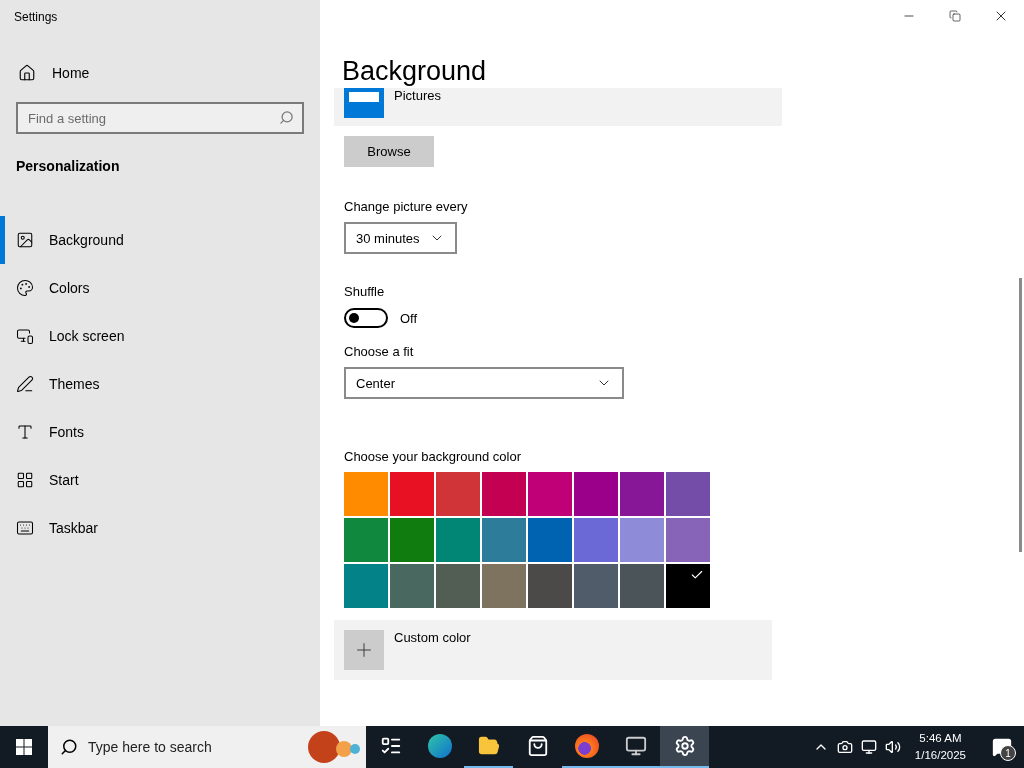  I want to click on restore-icon, so click(955, 16).